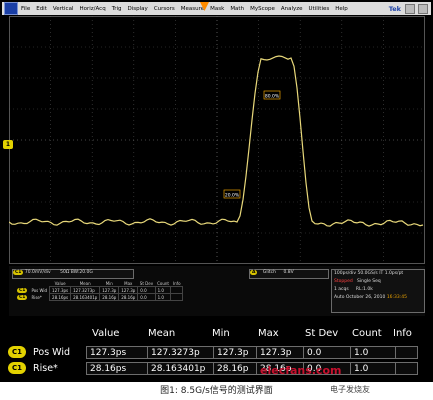 This screenshot has height=400, width=433. What do you see at coordinates (397, 297) in the screenshot?
I see `time-label: 16:33:45` at bounding box center [397, 297].